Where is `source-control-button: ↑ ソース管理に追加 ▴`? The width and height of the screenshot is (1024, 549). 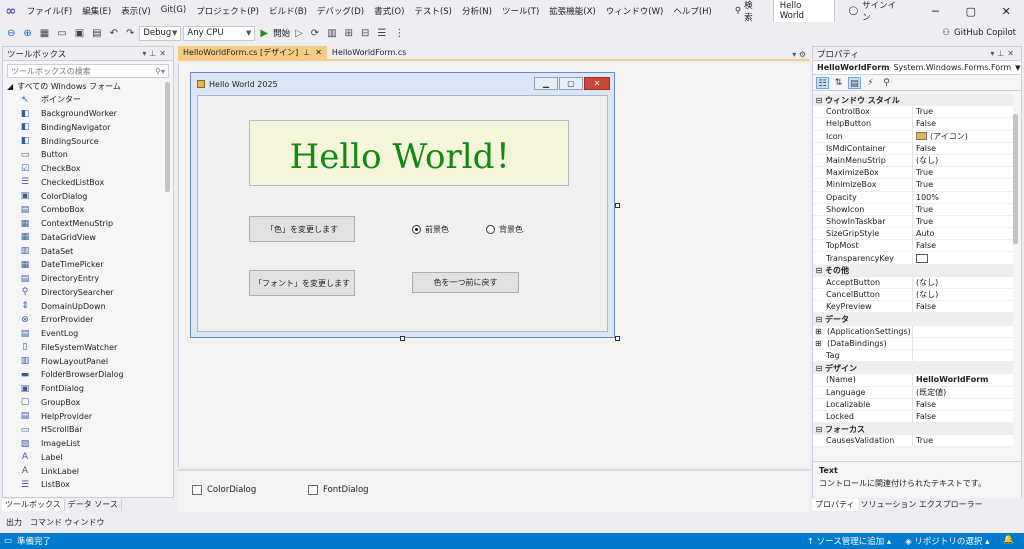
source-control-button: ↑ ソース管理に追加 ▴ is located at coordinates (849, 541).